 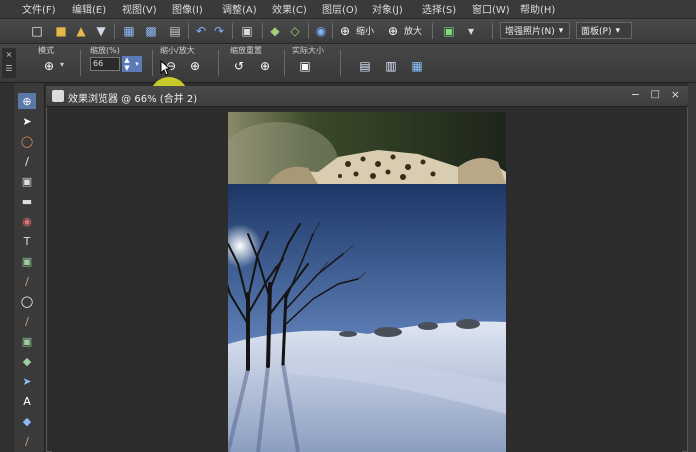 I want to click on zoom-in-icon: ⊕, so click(x=393, y=31).